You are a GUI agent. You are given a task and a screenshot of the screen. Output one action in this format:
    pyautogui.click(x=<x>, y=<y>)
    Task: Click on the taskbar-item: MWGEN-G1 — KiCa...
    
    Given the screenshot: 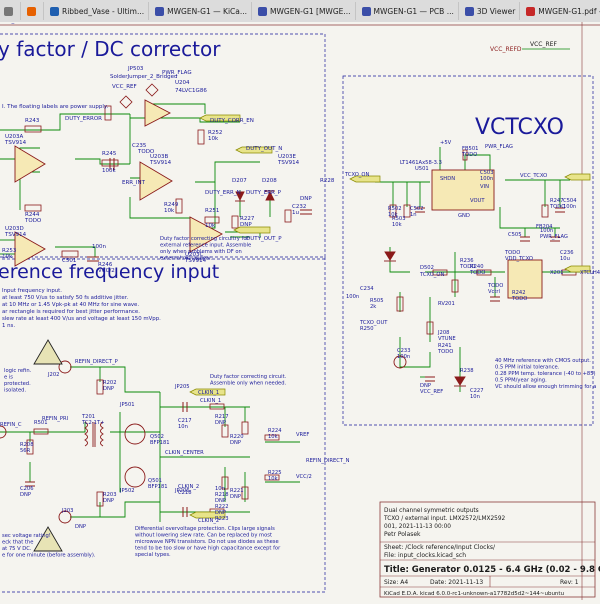 What is the action you would take?
    pyautogui.click(x=202, y=11)
    